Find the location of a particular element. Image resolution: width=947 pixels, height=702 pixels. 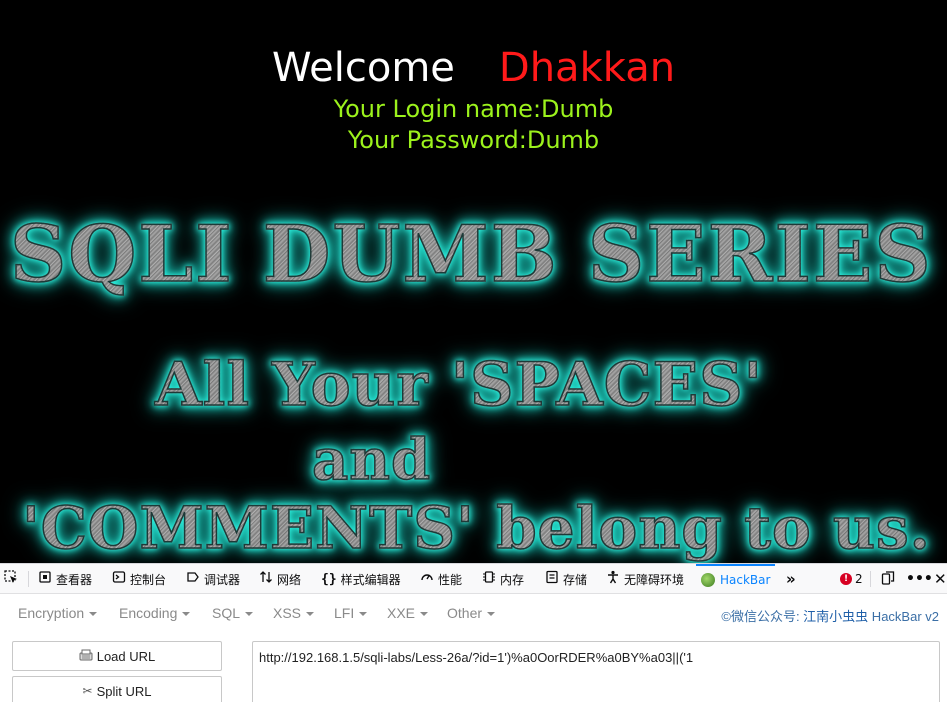

tab-style-editor: {} 样式编辑器 is located at coordinates (361, 578).